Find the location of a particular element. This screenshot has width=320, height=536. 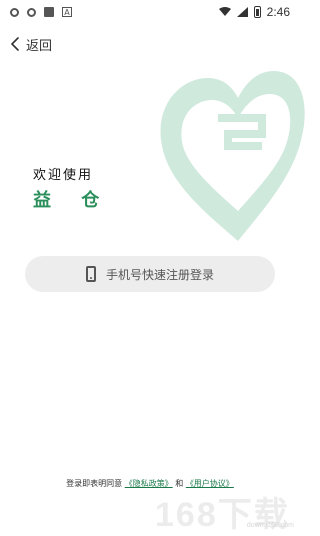

user-agreement-link: 《用户协议》 is located at coordinates (210, 483).